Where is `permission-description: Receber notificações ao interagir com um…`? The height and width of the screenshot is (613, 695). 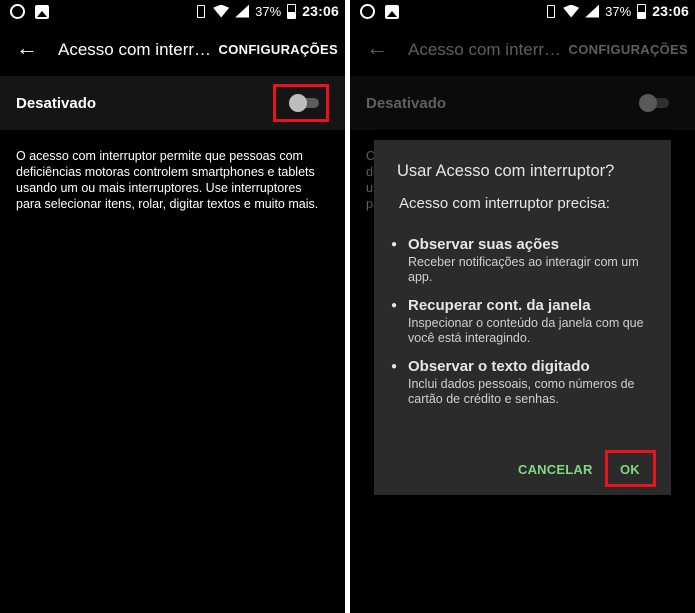 permission-description: Receber notificações ao interagir com um… is located at coordinates (523, 269).